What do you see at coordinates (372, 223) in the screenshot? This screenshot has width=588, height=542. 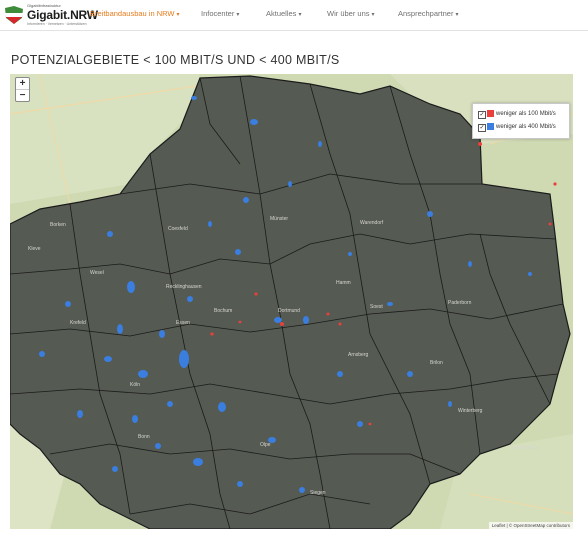 I see `map-label: Warendorf` at bounding box center [372, 223].